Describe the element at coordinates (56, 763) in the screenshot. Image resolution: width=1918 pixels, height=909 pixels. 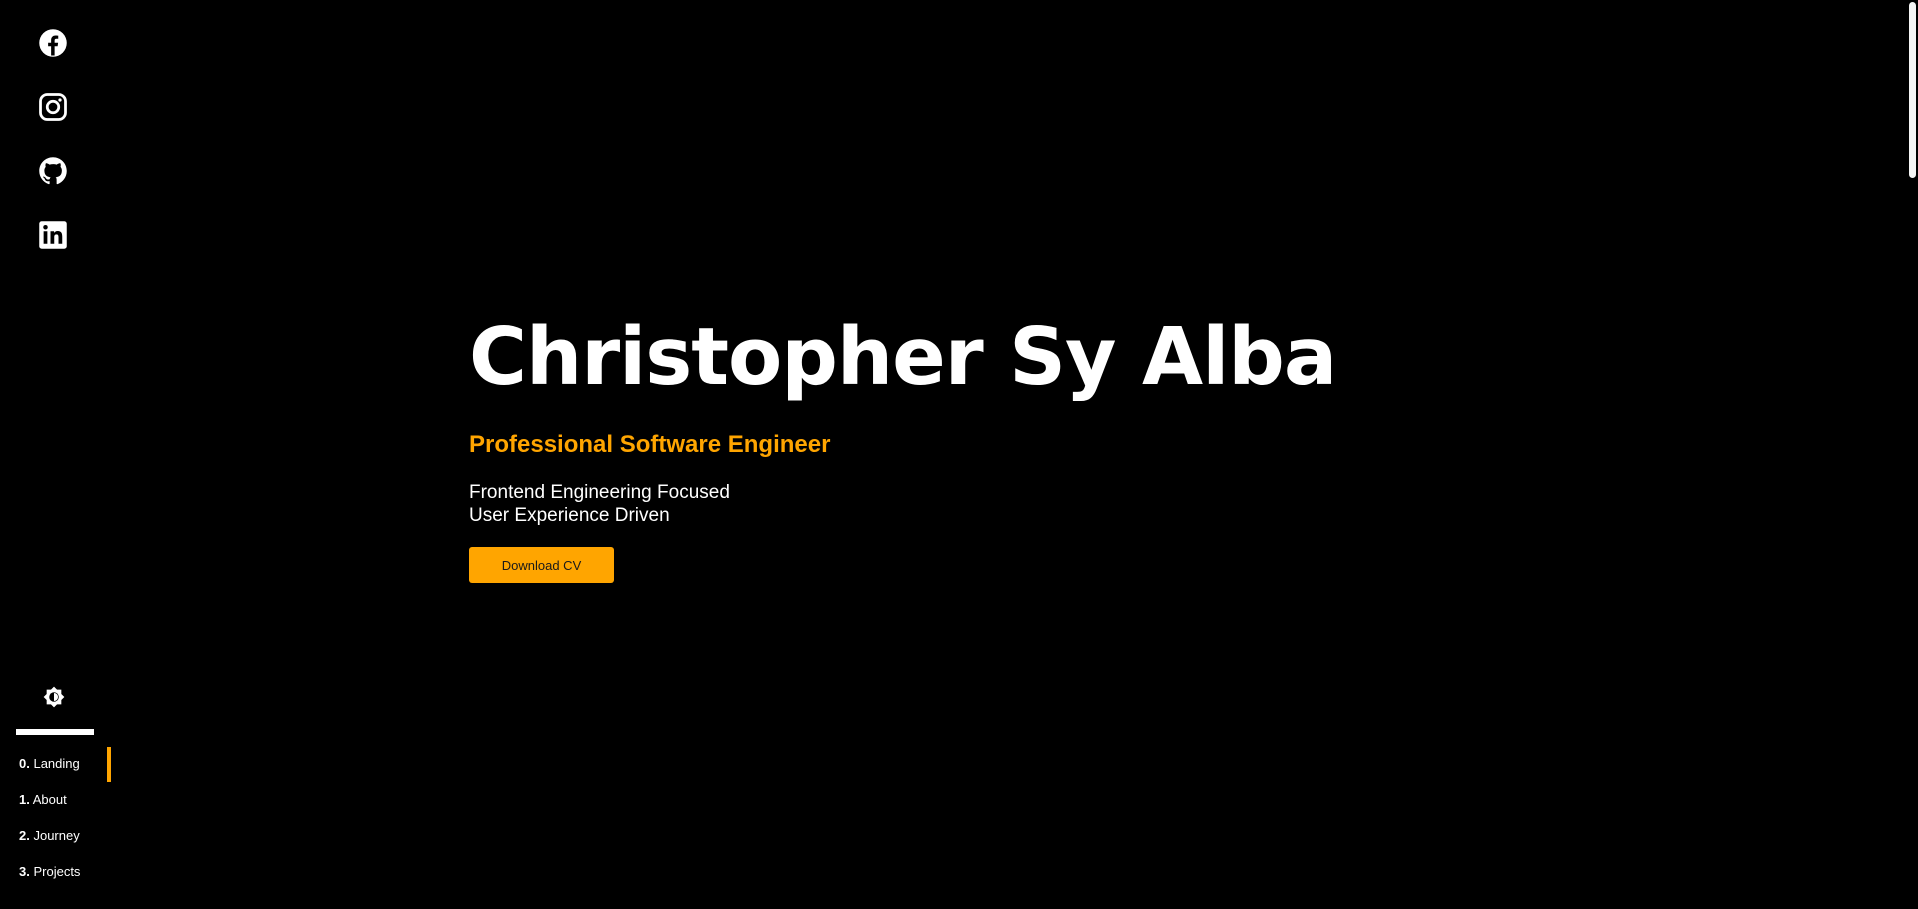
I see `nav-item-label: Landing` at that location.